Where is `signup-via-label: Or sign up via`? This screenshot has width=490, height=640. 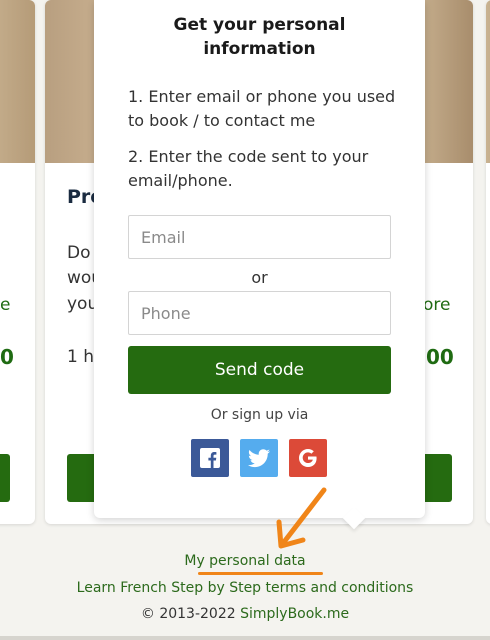
signup-via-label: Or sign up via is located at coordinates (259, 415).